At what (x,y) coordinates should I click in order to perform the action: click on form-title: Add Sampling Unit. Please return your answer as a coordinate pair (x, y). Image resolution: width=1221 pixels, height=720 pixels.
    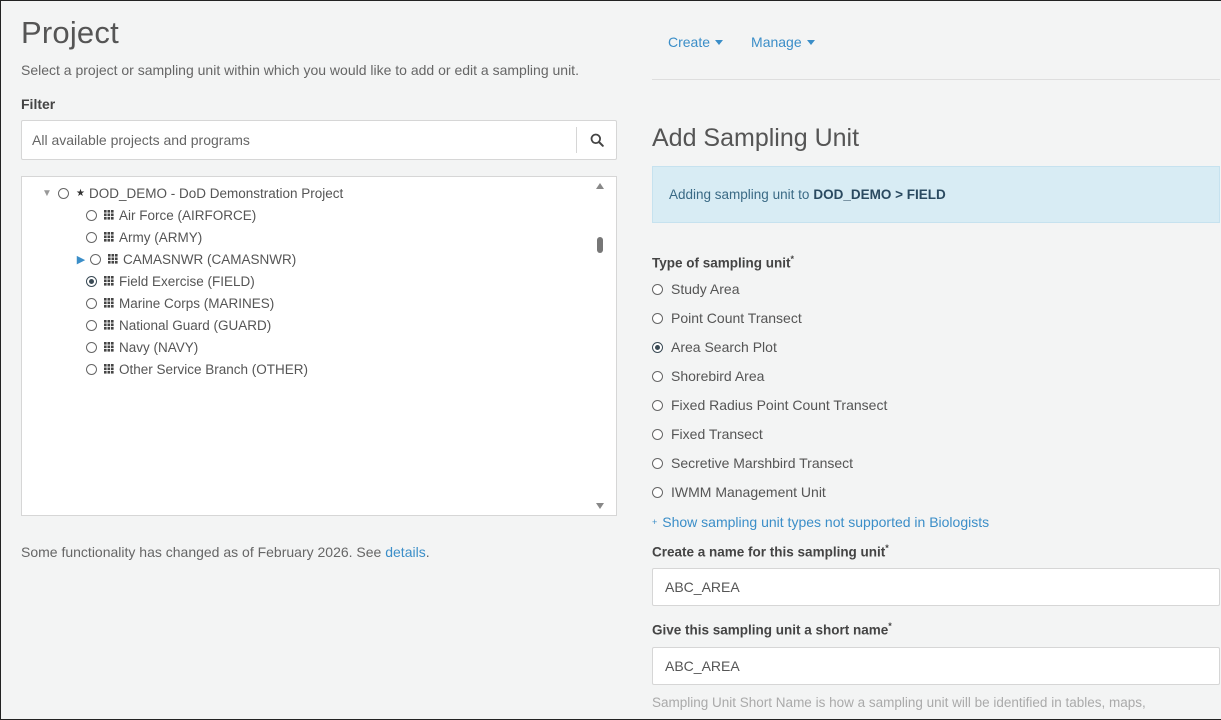
    Looking at the image, I should click on (756, 138).